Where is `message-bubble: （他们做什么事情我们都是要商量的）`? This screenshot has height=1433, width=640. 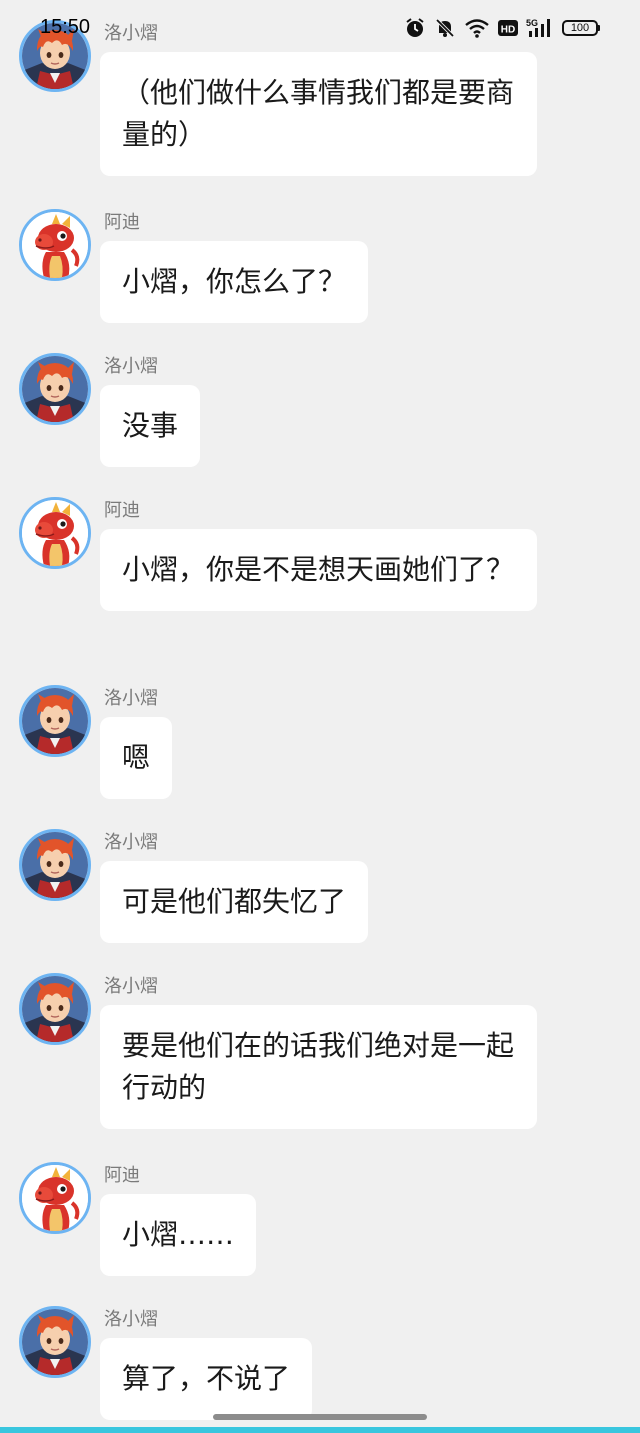 message-bubble: （他们做什么事情我们都是要商量的） is located at coordinates (318, 114).